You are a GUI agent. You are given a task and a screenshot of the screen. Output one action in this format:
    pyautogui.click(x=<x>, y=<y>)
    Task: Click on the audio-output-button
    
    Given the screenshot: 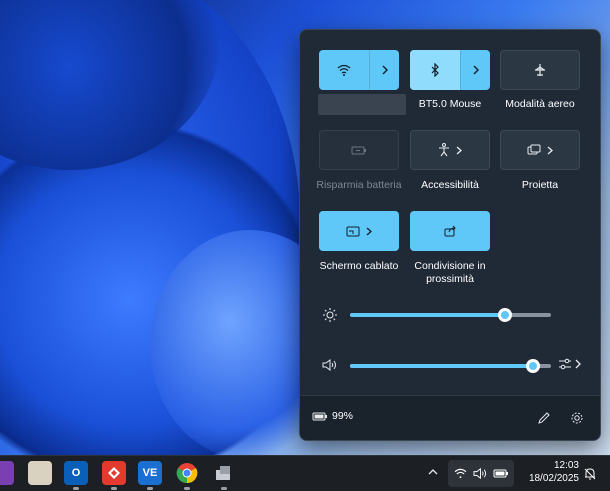 What is the action you would take?
    pyautogui.click(x=569, y=364)
    